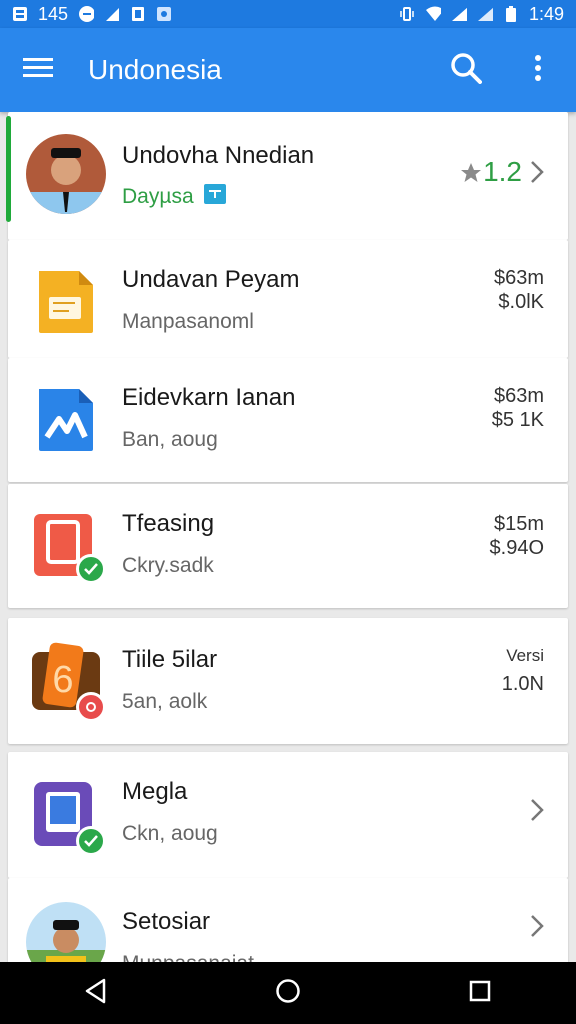 Image resolution: width=576 pixels, height=1024 pixels. Describe the element at coordinates (91, 707) in the screenshot. I see `update-badge-icon` at that location.